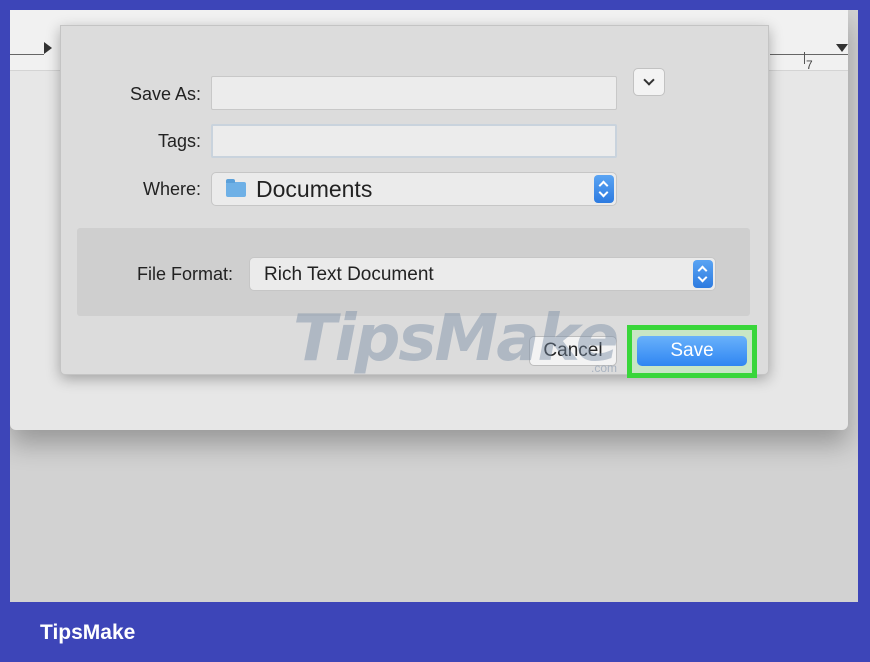 The image size is (870, 662). I want to click on cancel-button: Cancel, so click(573, 351).